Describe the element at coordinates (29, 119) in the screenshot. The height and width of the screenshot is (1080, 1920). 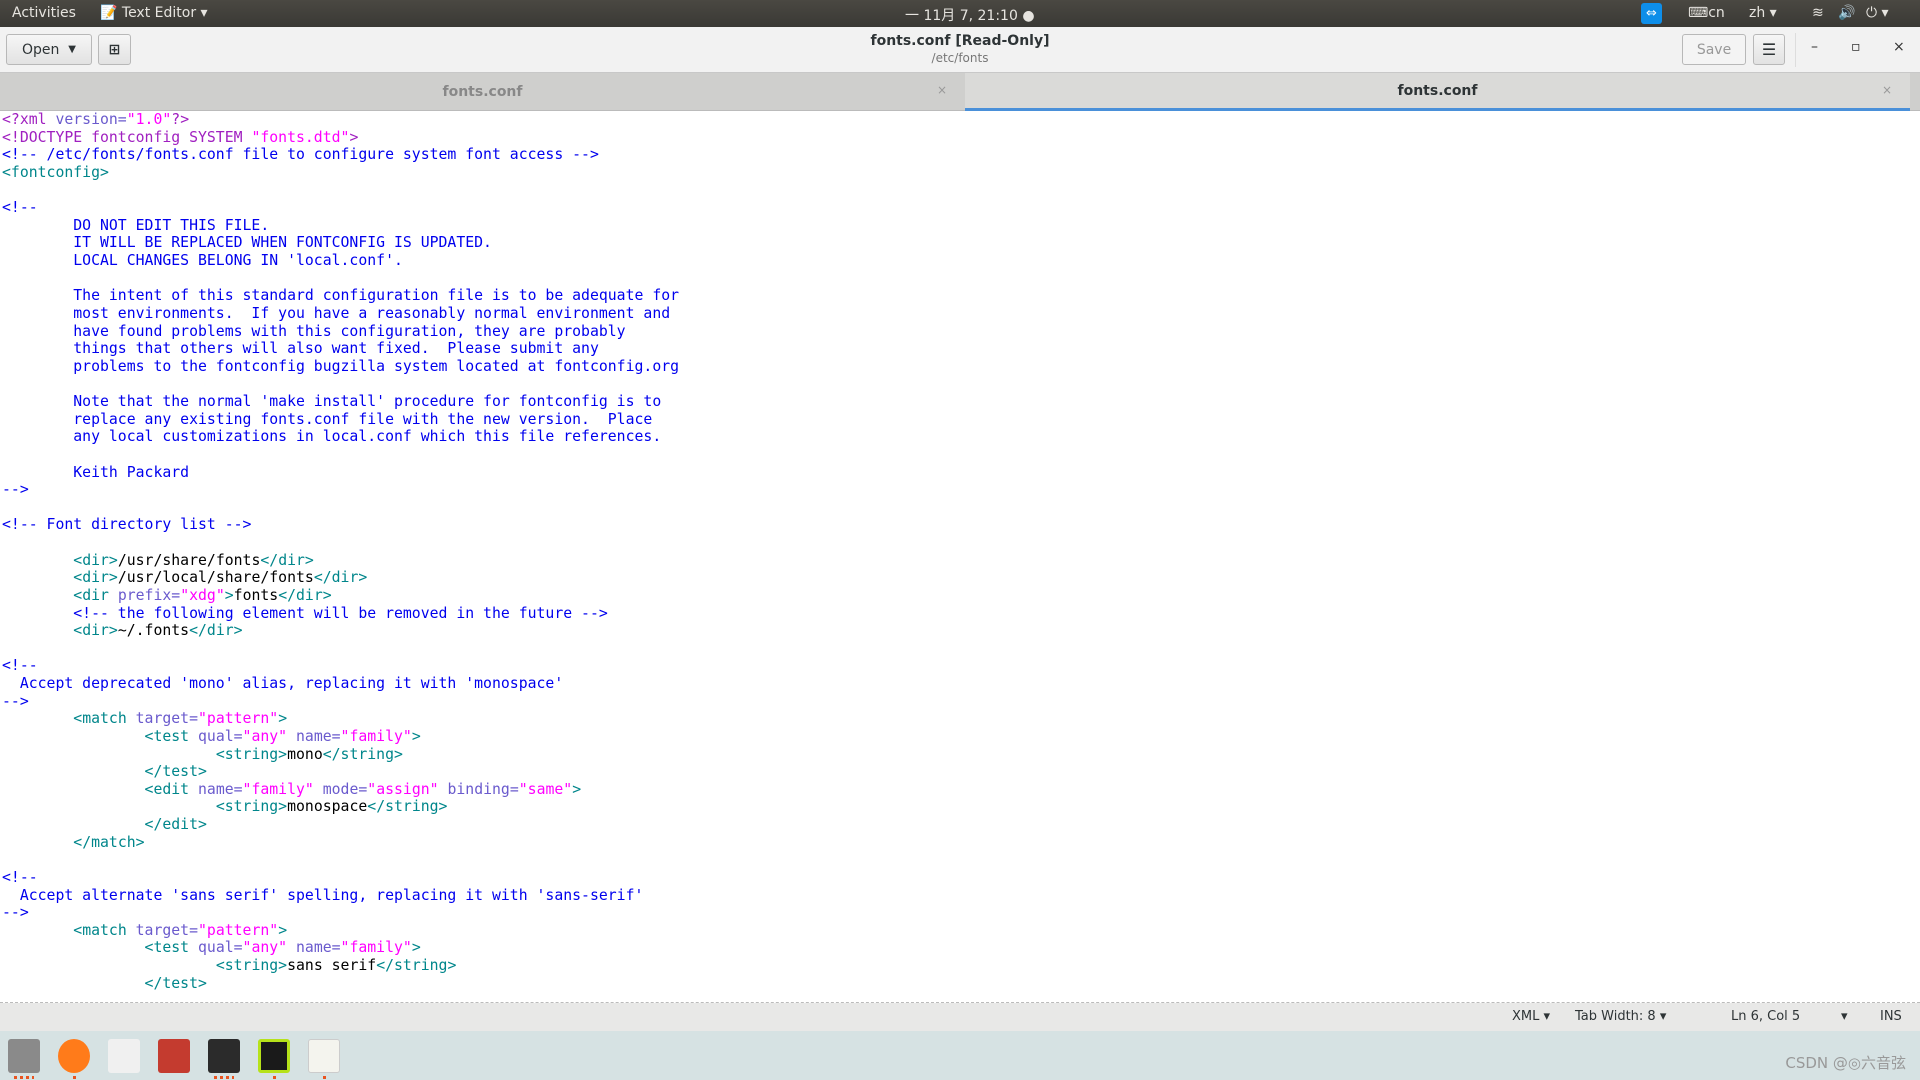
I see `code-token: <?xml` at that location.